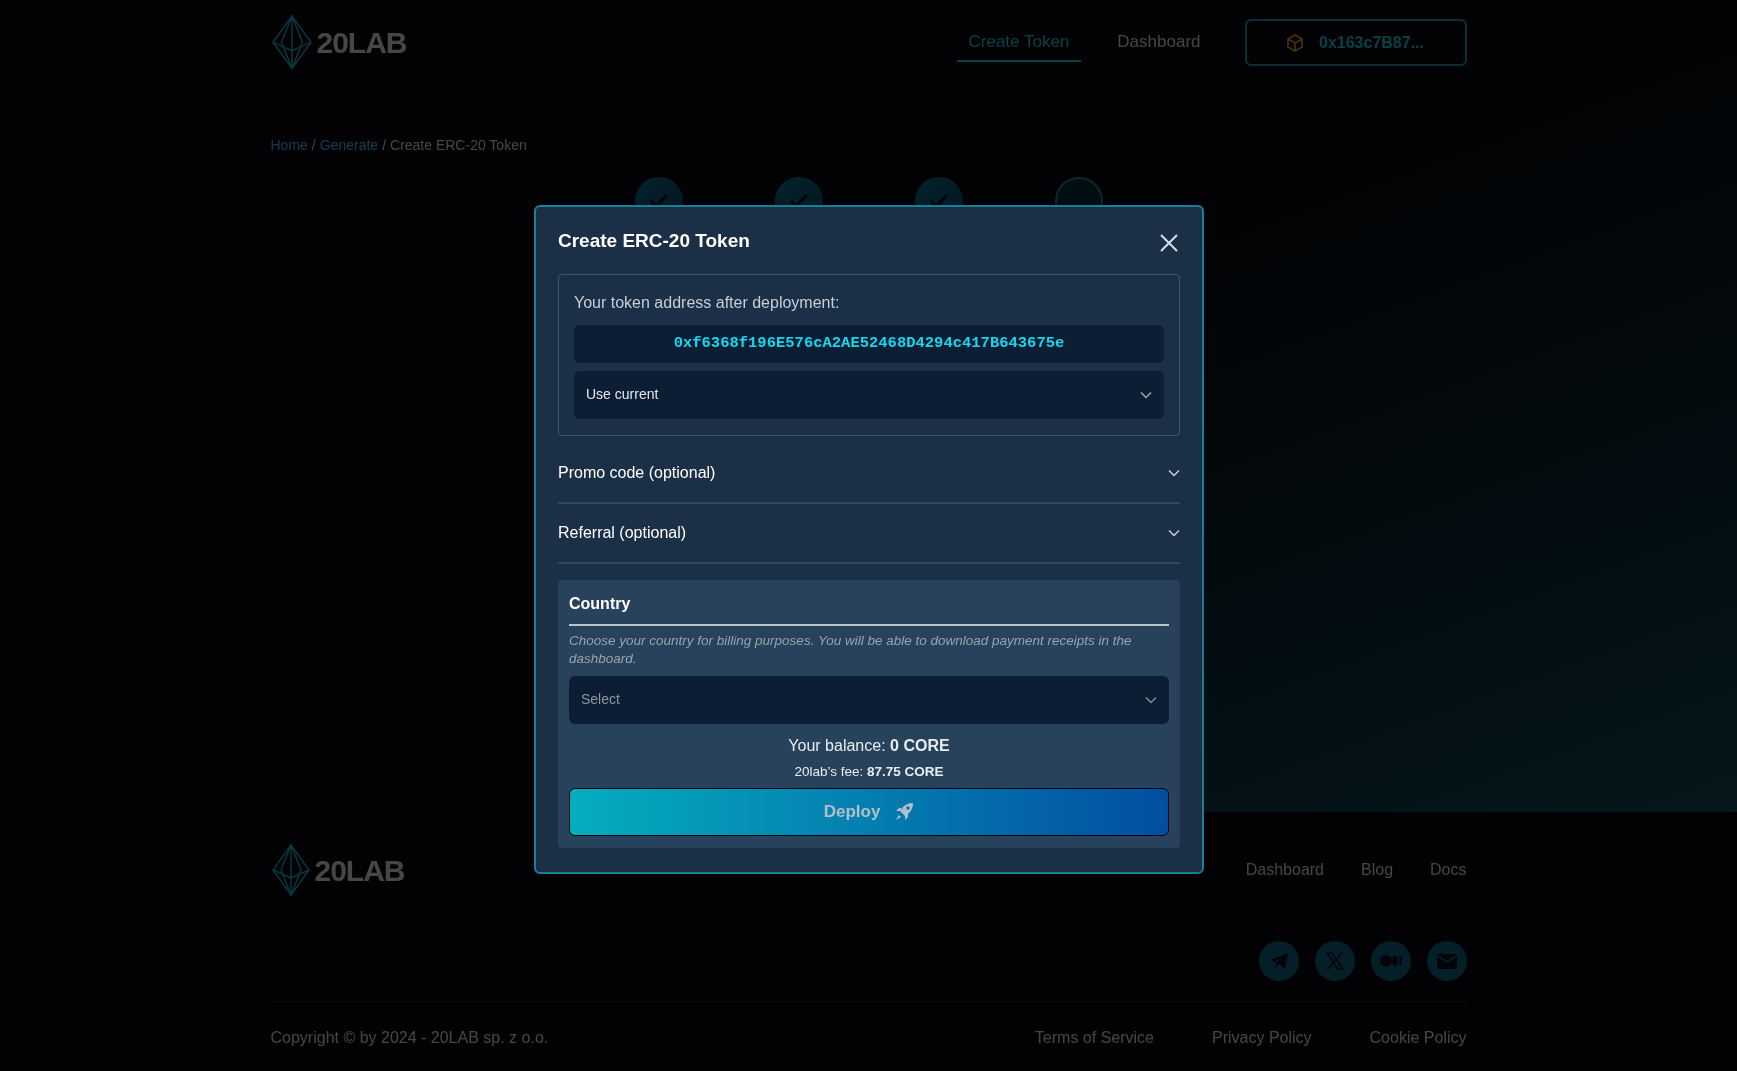 Image resolution: width=1737 pixels, height=1071 pixels. I want to click on medium-logo-icon, so click(1390, 961).